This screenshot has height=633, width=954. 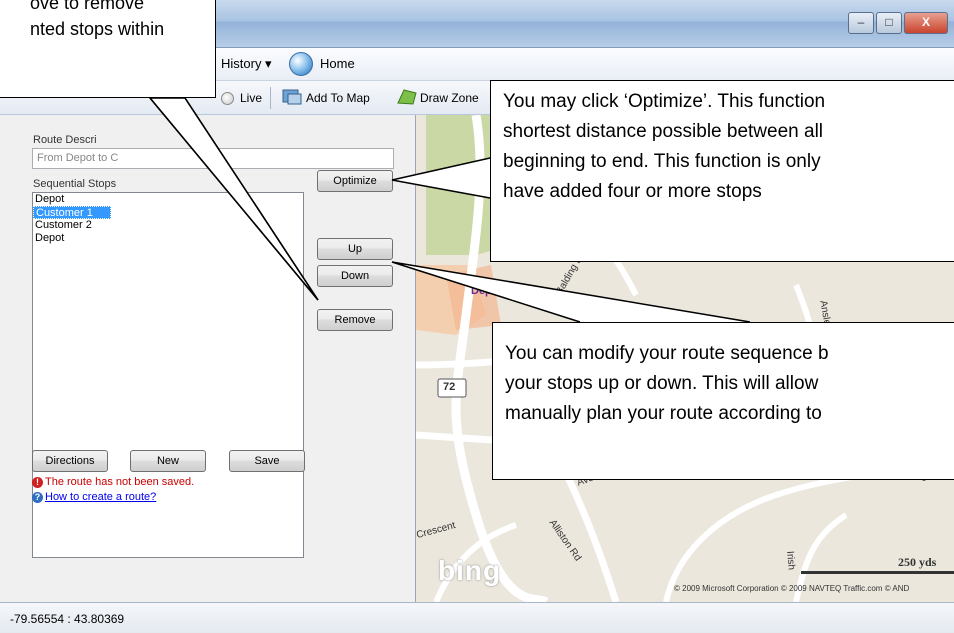 What do you see at coordinates (267, 461) in the screenshot?
I see `save-button: Save` at bounding box center [267, 461].